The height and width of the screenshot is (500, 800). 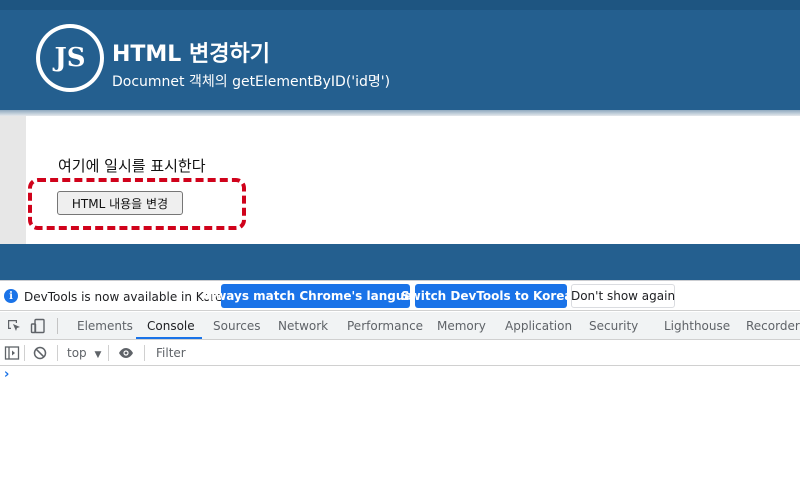 What do you see at coordinates (491, 296) in the screenshot?
I see `switch-to-korean-button: Switch DevTools to Korean` at bounding box center [491, 296].